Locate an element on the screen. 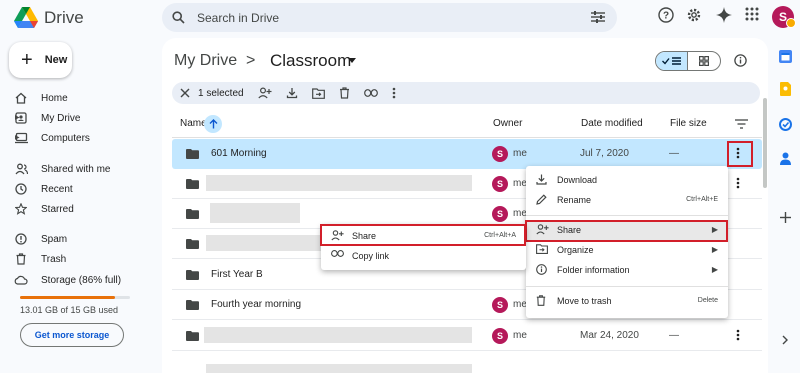  sparkle-icon is located at coordinates (724, 15).